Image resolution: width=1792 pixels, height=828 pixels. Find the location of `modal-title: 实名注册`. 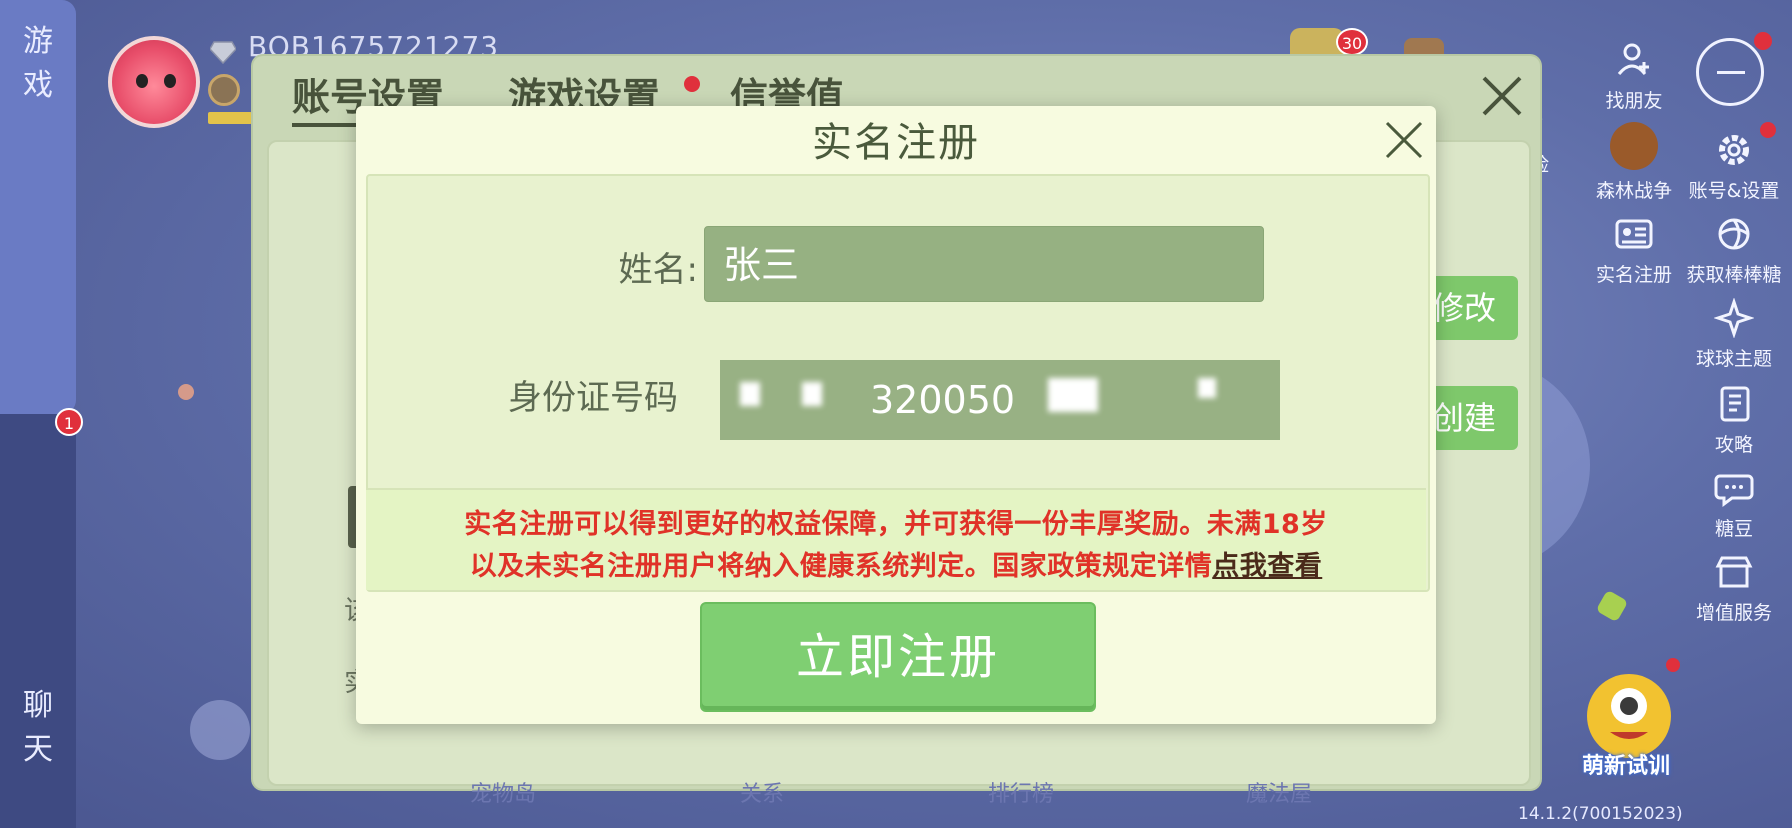

modal-title: 实名注册 is located at coordinates (896, 143).